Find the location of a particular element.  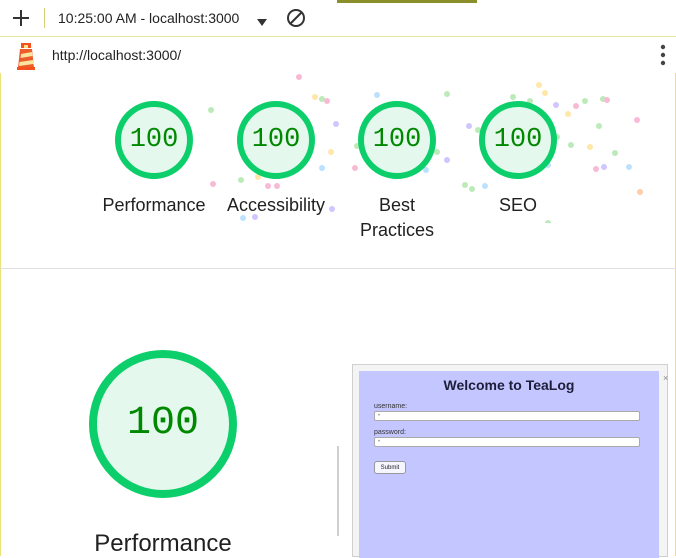

gauge-accessibility: 100 is located at coordinates (276, 140).